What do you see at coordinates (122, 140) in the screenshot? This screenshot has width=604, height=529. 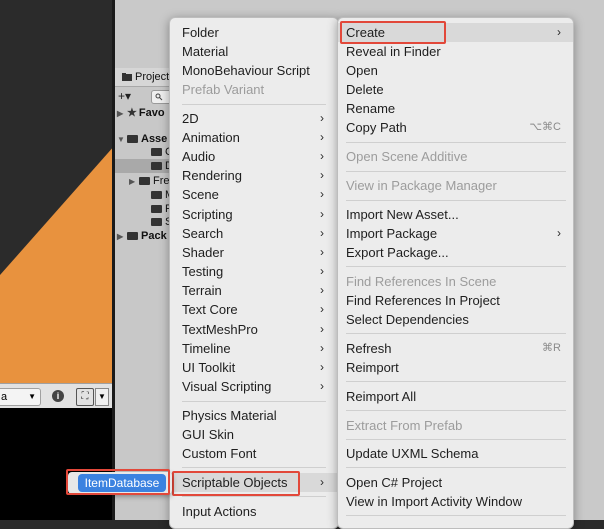 I see `chevron-down-icon: ▼` at bounding box center [122, 140].